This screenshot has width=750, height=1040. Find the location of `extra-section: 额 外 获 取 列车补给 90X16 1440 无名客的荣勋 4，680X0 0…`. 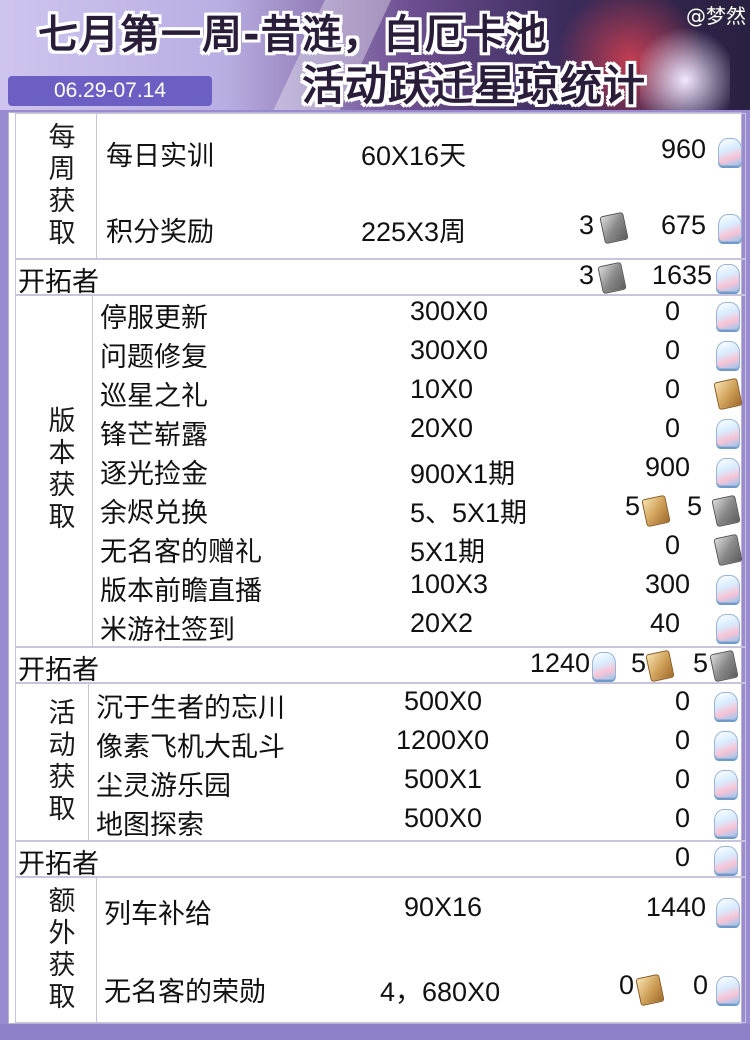

extra-section: 额 外 获 取 列车补给 90X16 1440 无名客的荣勋 4，680X0 0… is located at coordinates (380, 950).